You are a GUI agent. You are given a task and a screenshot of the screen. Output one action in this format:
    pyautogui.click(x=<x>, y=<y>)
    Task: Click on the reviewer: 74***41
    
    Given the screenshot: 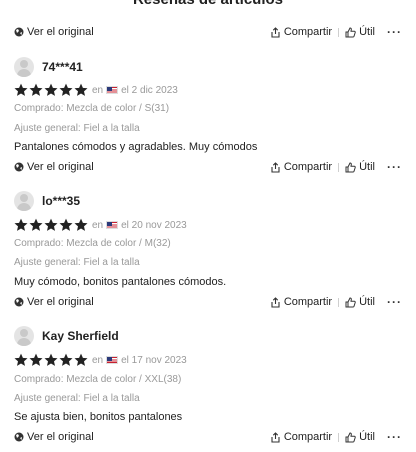 What is the action you would take?
    pyautogui.click(x=48, y=67)
    